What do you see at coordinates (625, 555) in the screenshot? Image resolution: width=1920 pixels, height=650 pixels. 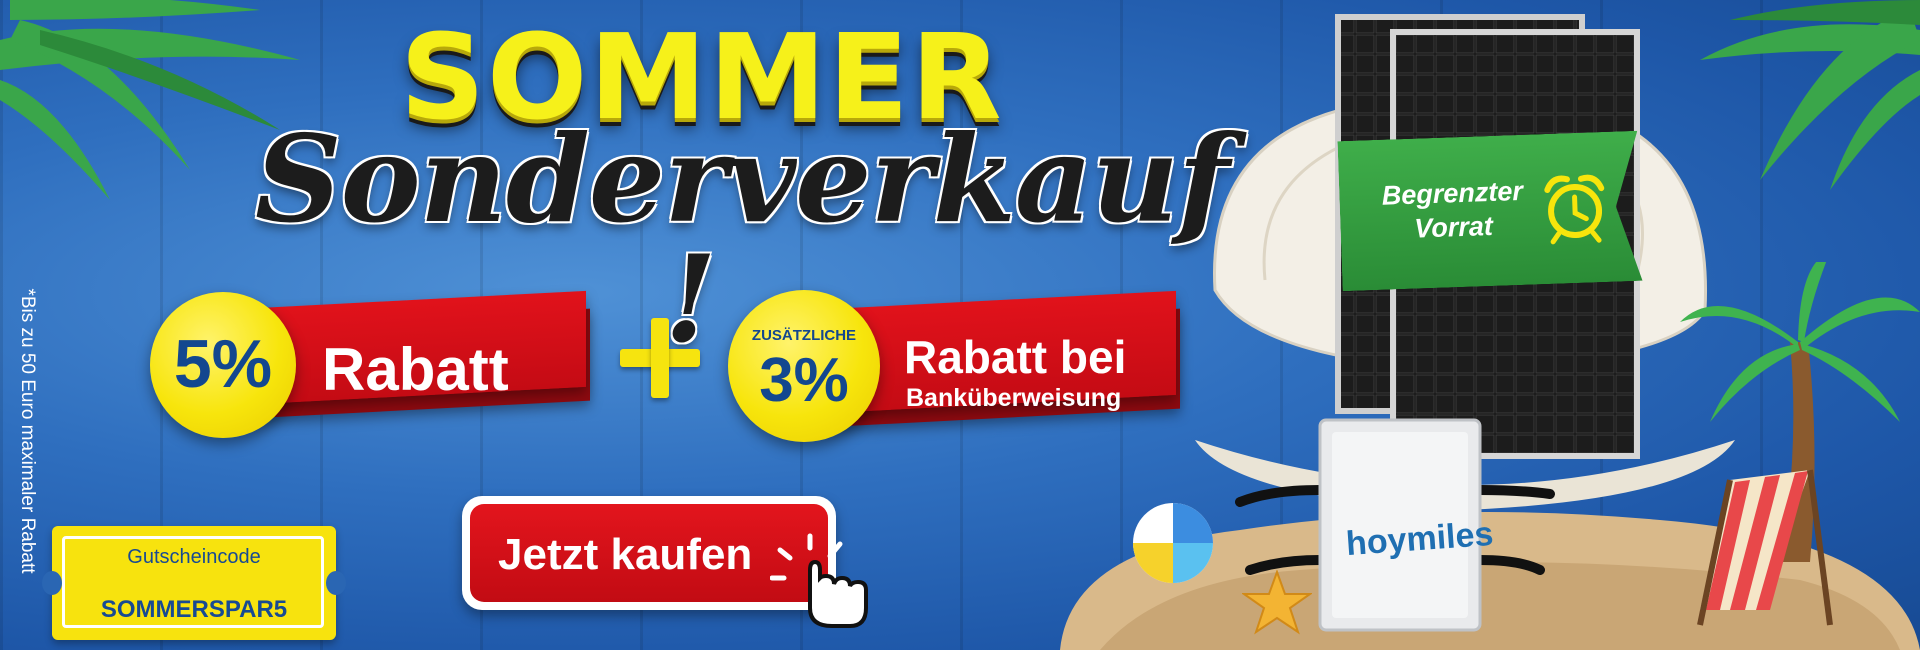 I see `buy-now-label: Jetzt kaufen` at bounding box center [625, 555].